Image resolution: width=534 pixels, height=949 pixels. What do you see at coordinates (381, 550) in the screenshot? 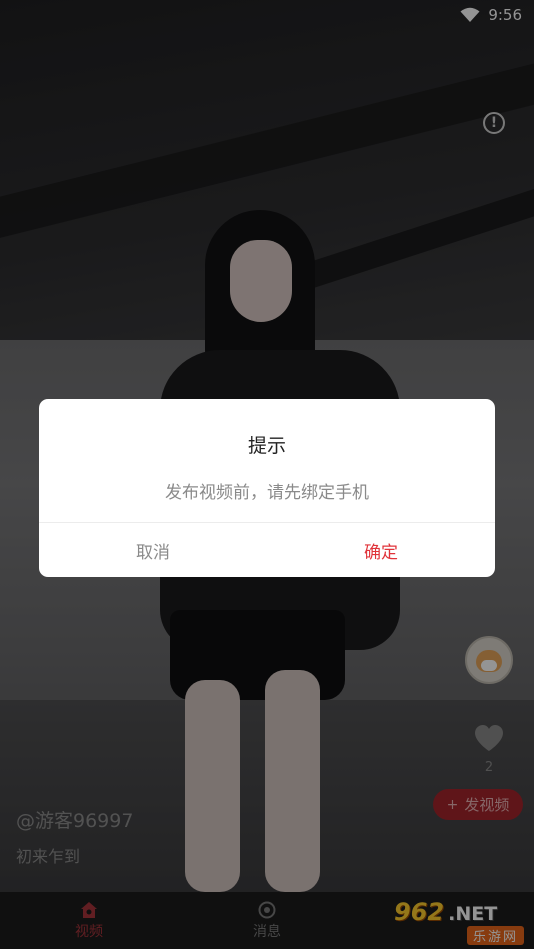
I see `confirm-button: 确定` at bounding box center [381, 550].